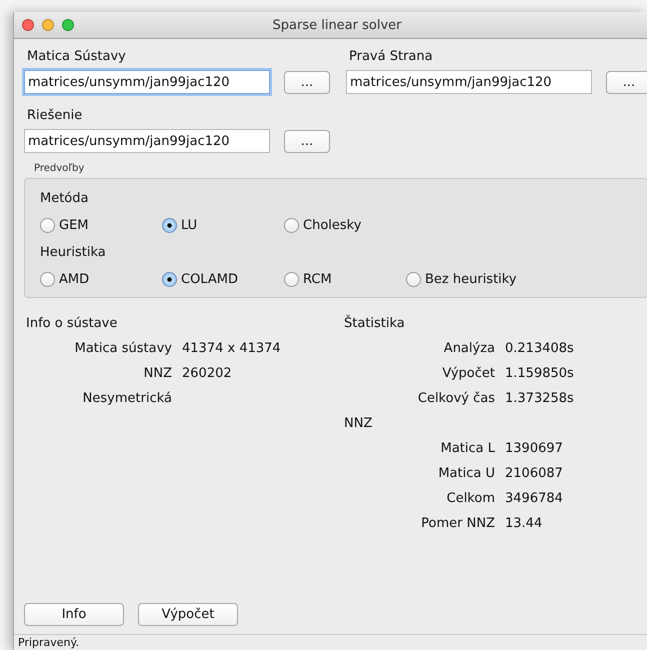 This screenshot has width=647, height=650. I want to click on stat-label: Pomer NNZ, so click(457, 524).